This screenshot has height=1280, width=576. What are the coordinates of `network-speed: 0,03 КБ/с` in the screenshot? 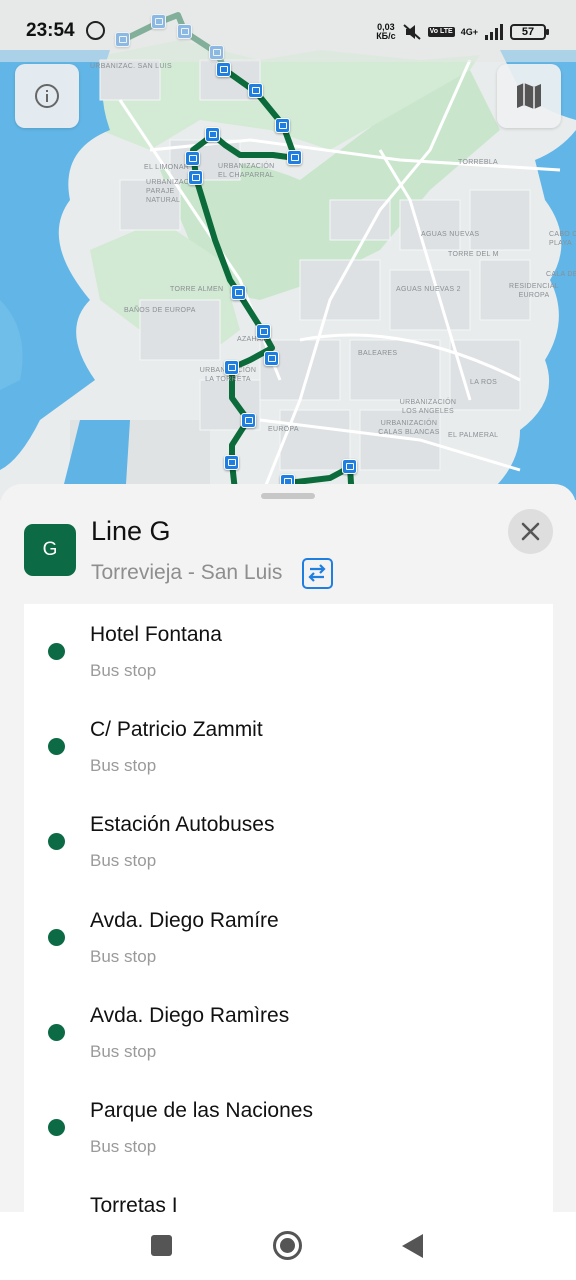 It's located at (385, 32).